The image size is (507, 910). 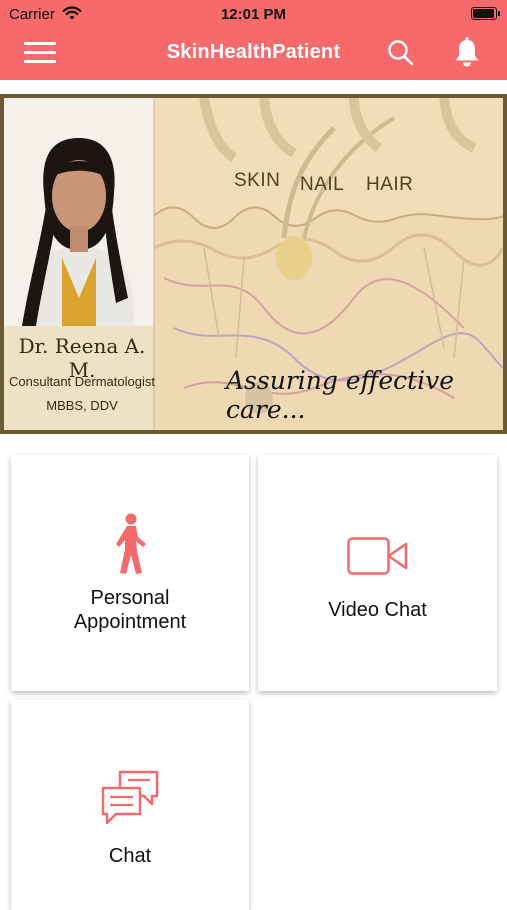 I want to click on app-header: Carrier 12:01 PM SkinHealthPatient, so click(x=253, y=40).